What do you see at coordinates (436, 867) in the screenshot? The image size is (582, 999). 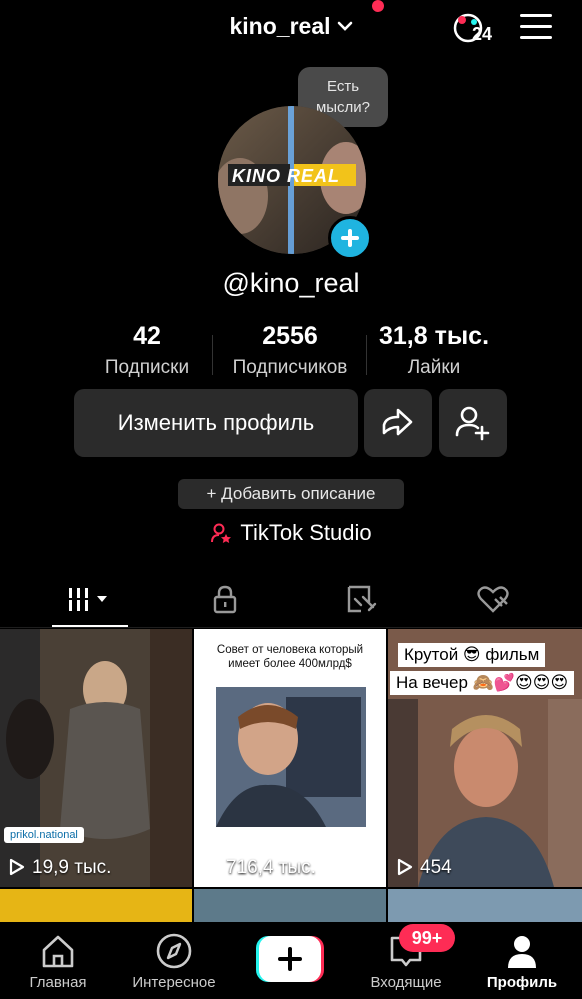 I see `view-count-label: 454` at bounding box center [436, 867].